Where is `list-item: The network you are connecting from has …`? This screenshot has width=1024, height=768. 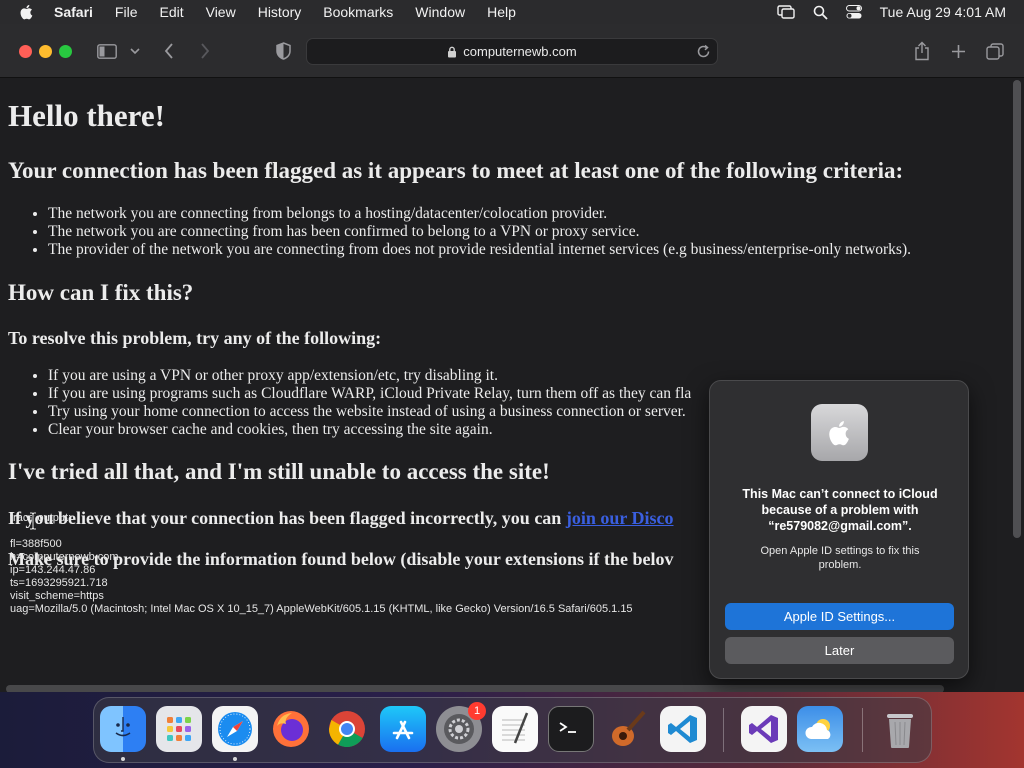
list-item: The network you are connecting from has … is located at coordinates (479, 232).